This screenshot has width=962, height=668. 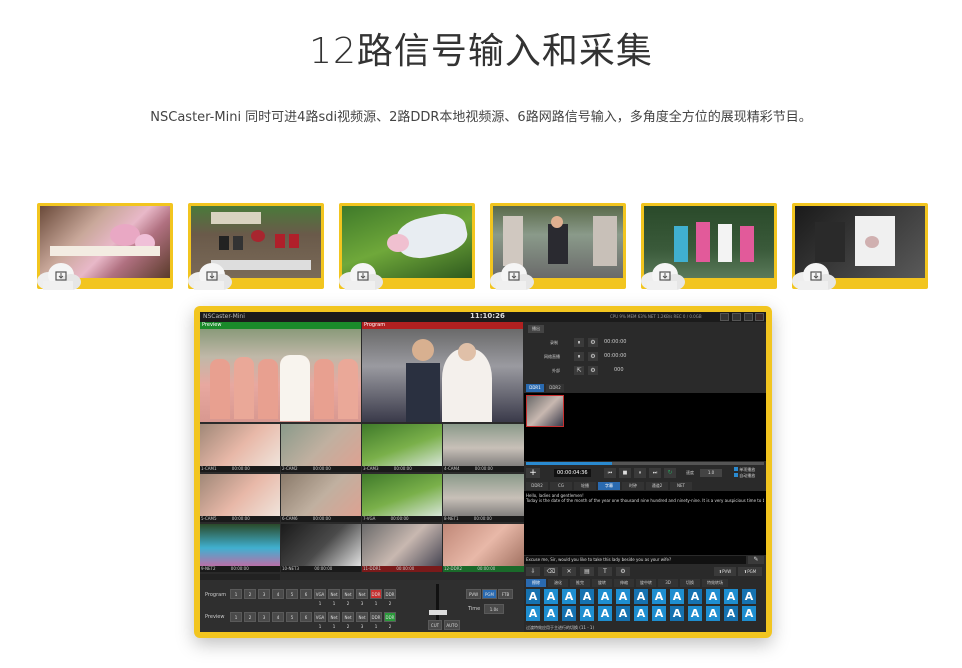 I want to click on tab-net: NET, so click(x=681, y=486).